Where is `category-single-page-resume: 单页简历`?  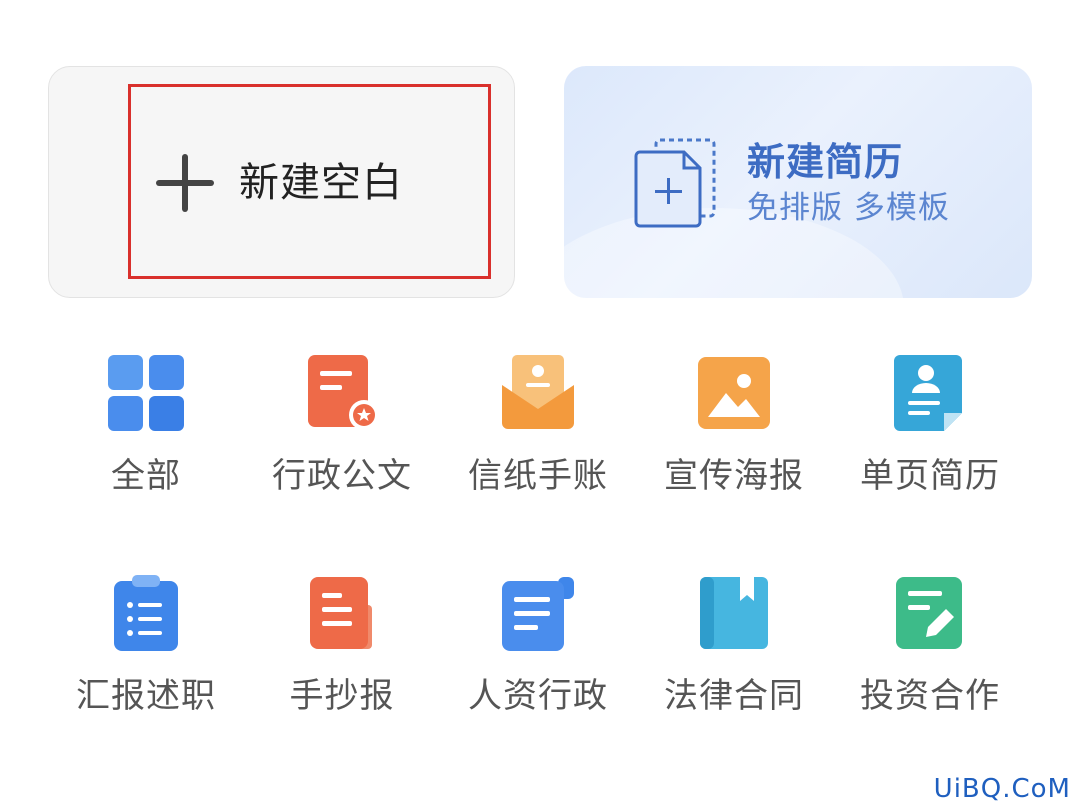
category-single-page-resume: 单页简历 is located at coordinates (930, 440).